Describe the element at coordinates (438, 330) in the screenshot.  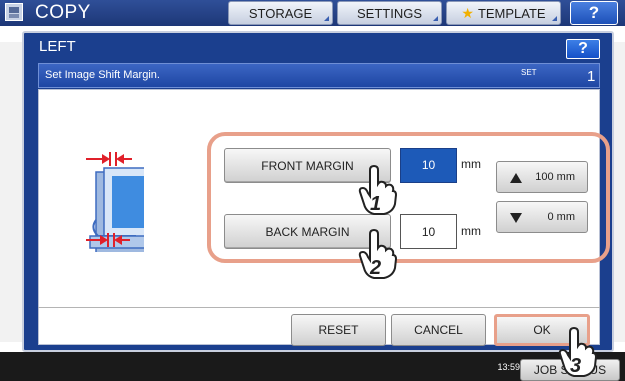
I see `cancel-button: CANCEL` at that location.